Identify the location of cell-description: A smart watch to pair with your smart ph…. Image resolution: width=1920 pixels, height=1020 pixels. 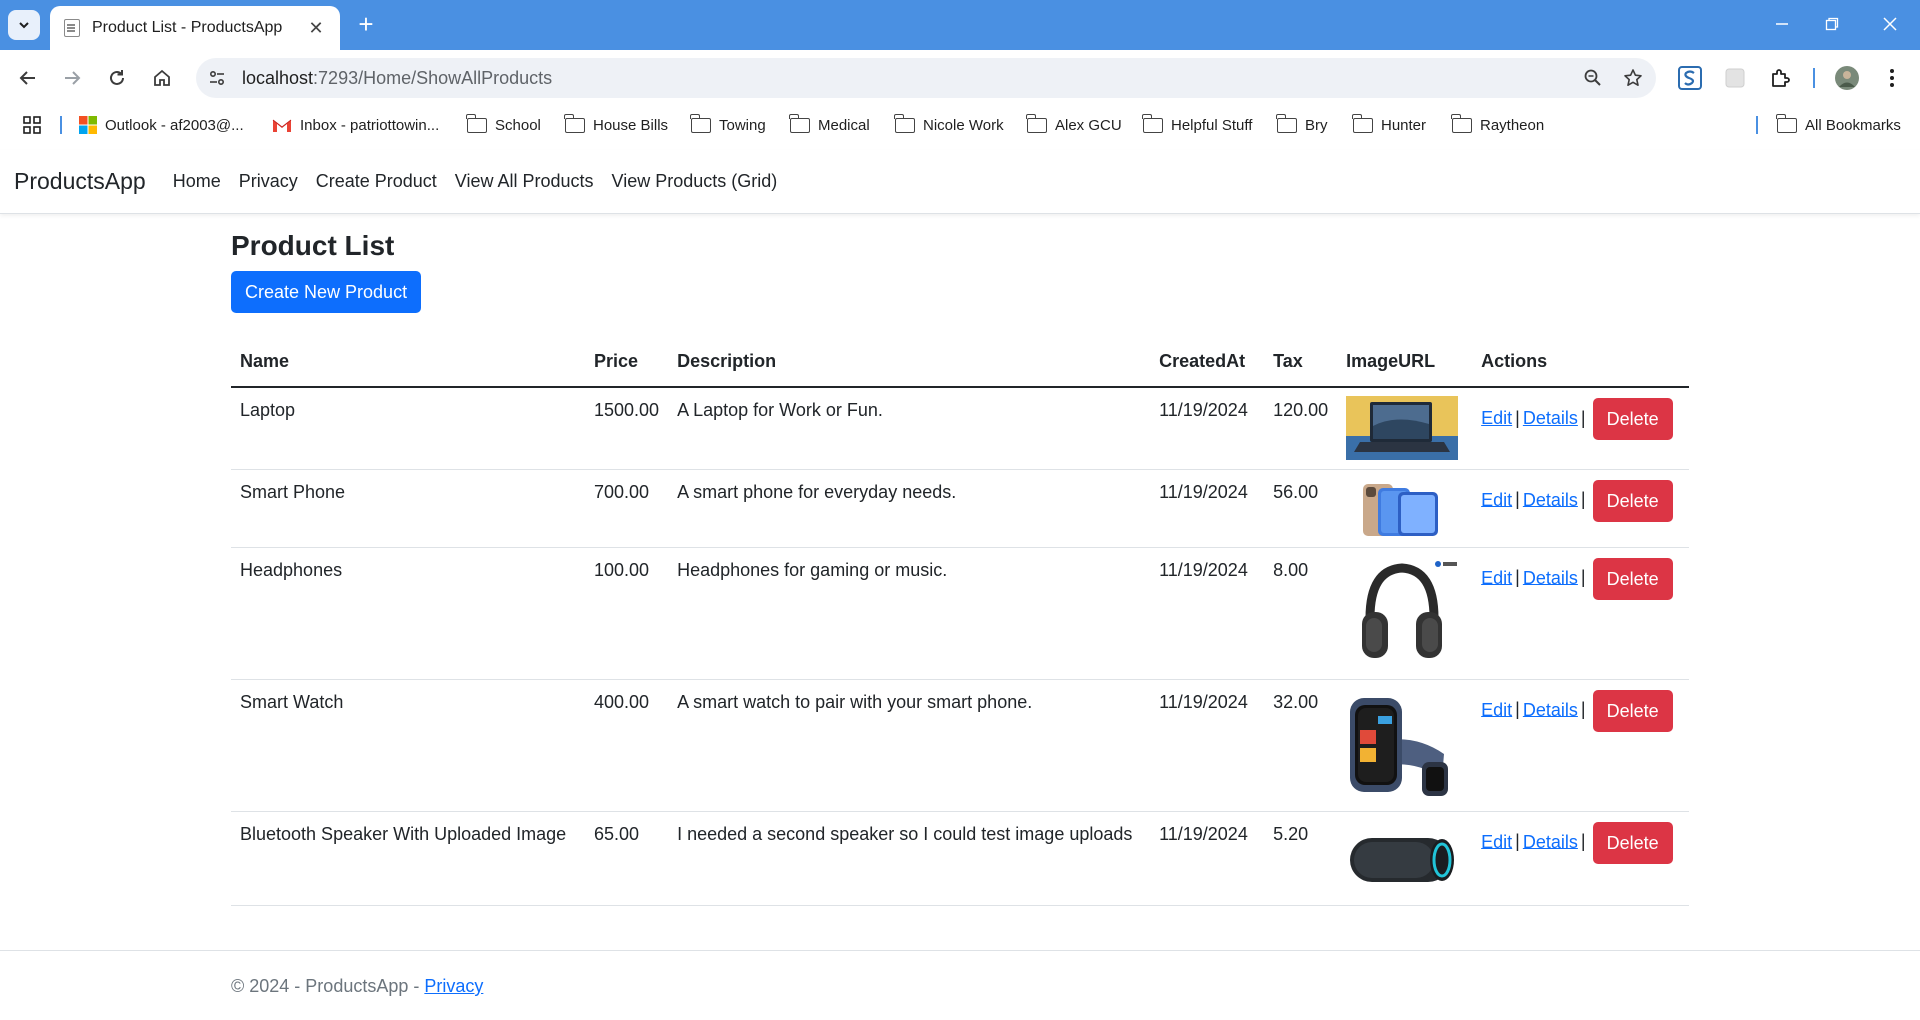
(909, 745).